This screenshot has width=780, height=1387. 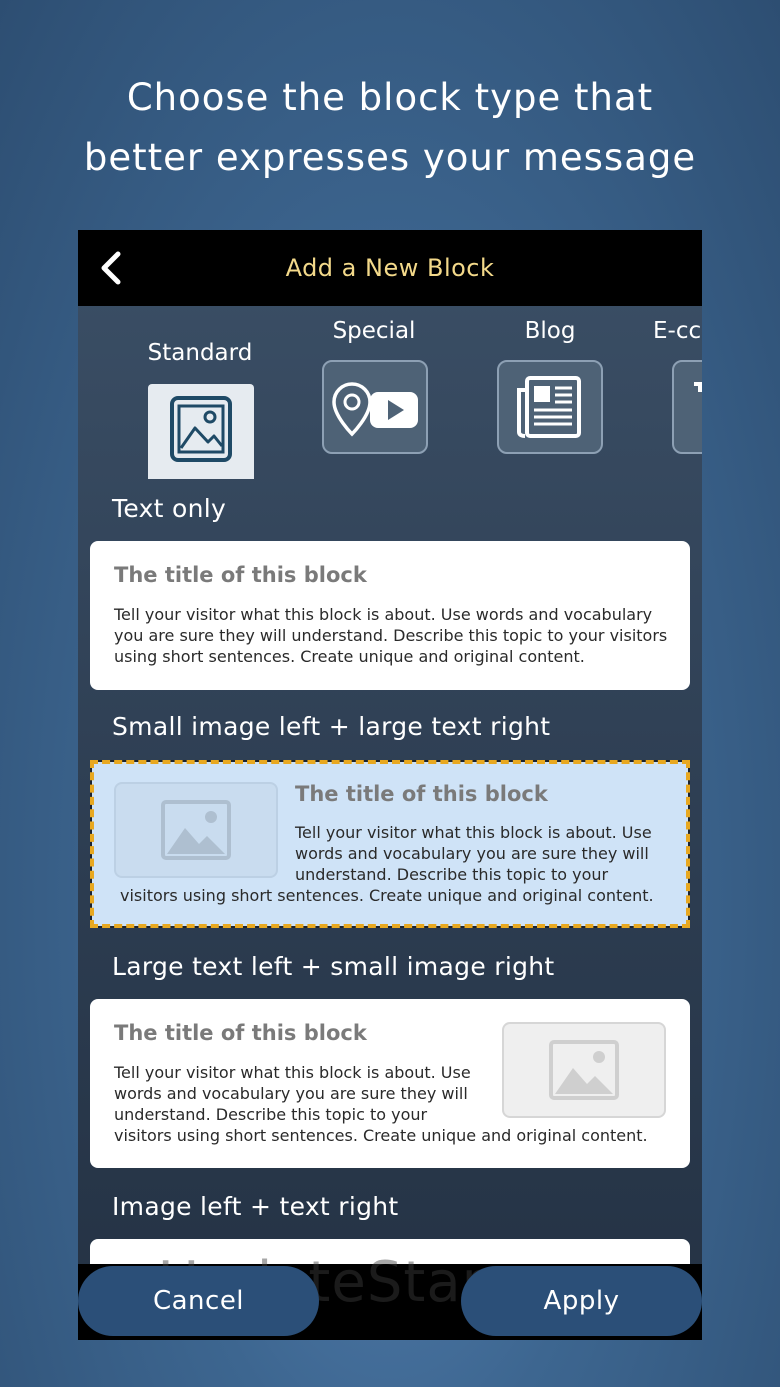 I want to click on newspaper-icon, so click(x=549, y=407).